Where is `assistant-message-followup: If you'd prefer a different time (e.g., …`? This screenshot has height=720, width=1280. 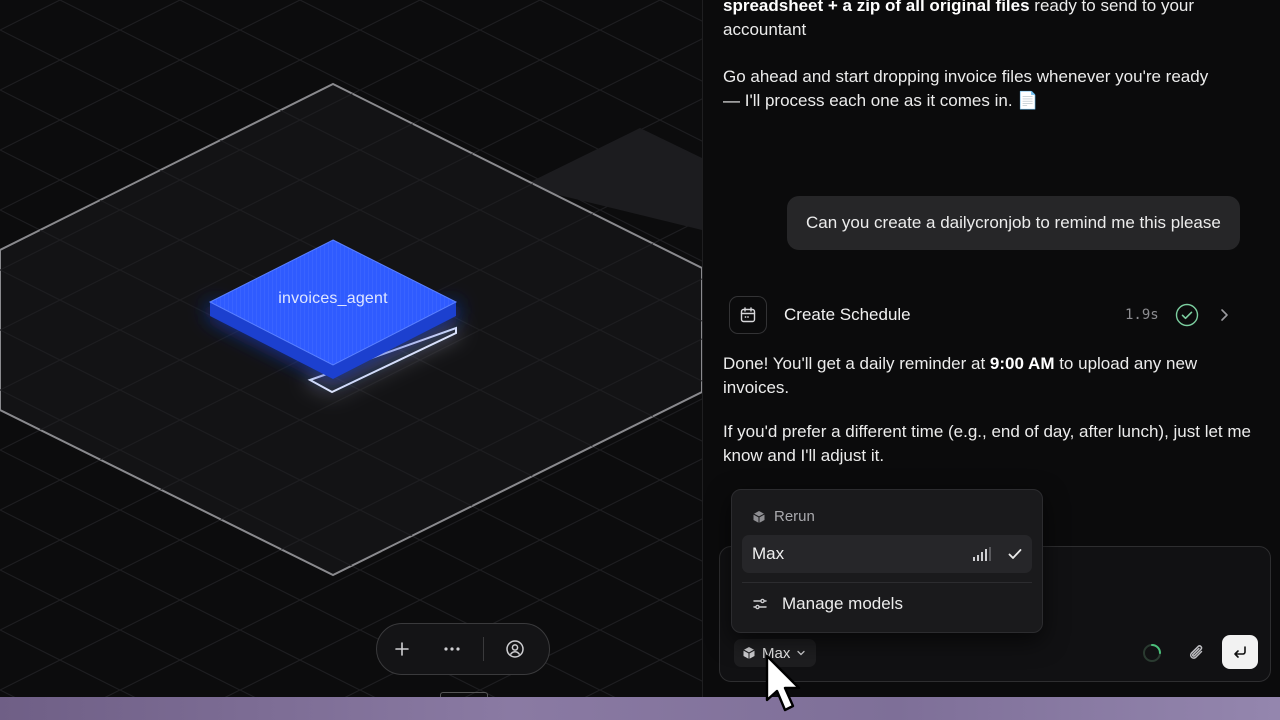 assistant-message-followup: If you'd prefer a different time (e.g., … is located at coordinates (987, 443).